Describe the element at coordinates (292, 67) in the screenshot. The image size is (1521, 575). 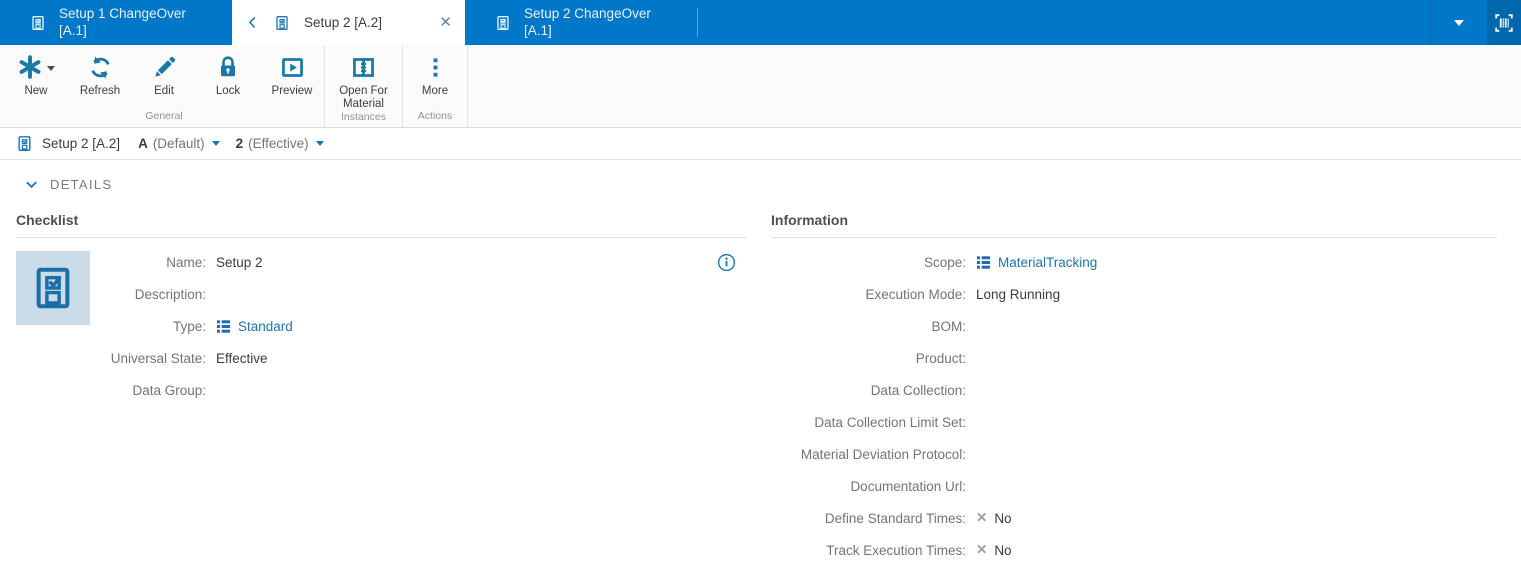
I see `play-preview-icon` at that location.